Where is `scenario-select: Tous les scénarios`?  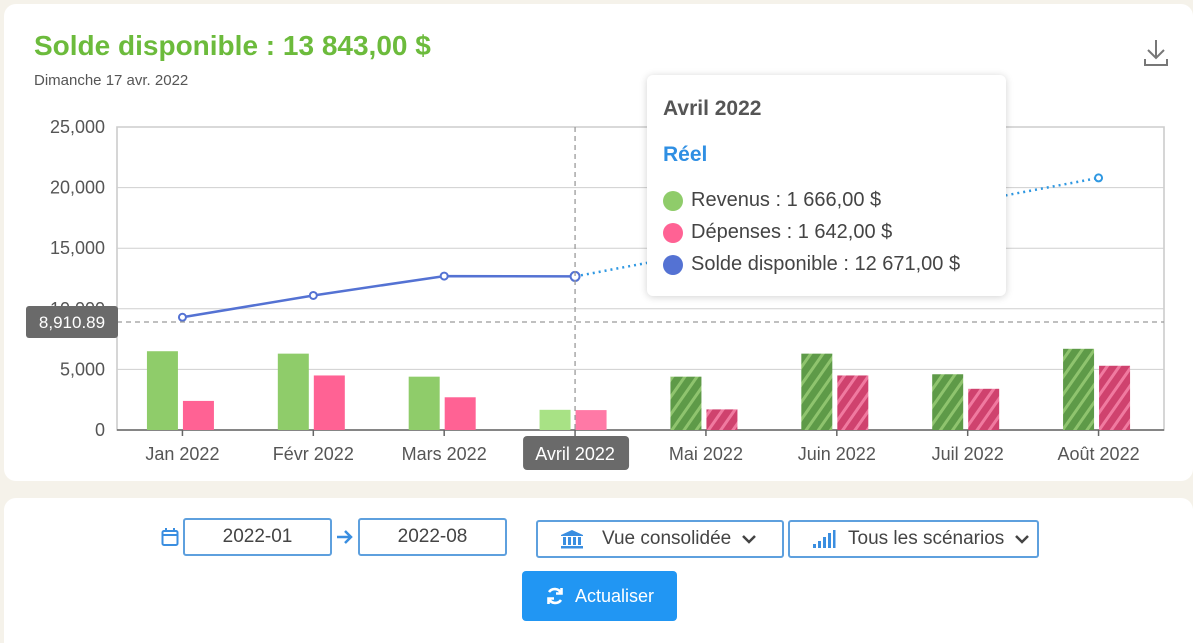 scenario-select: Tous les scénarios is located at coordinates (913, 539).